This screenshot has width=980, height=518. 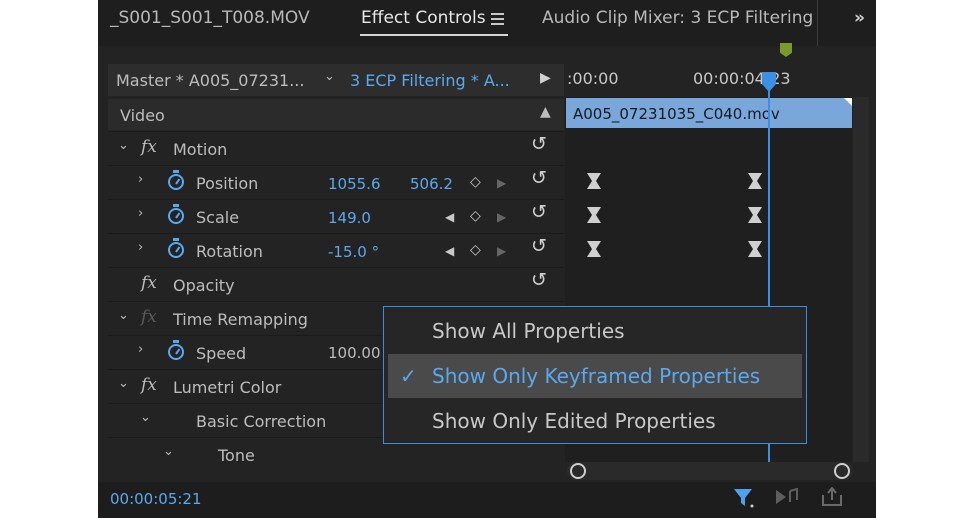 What do you see at coordinates (842, 471) in the screenshot?
I see `scroll-handle-right` at bounding box center [842, 471].